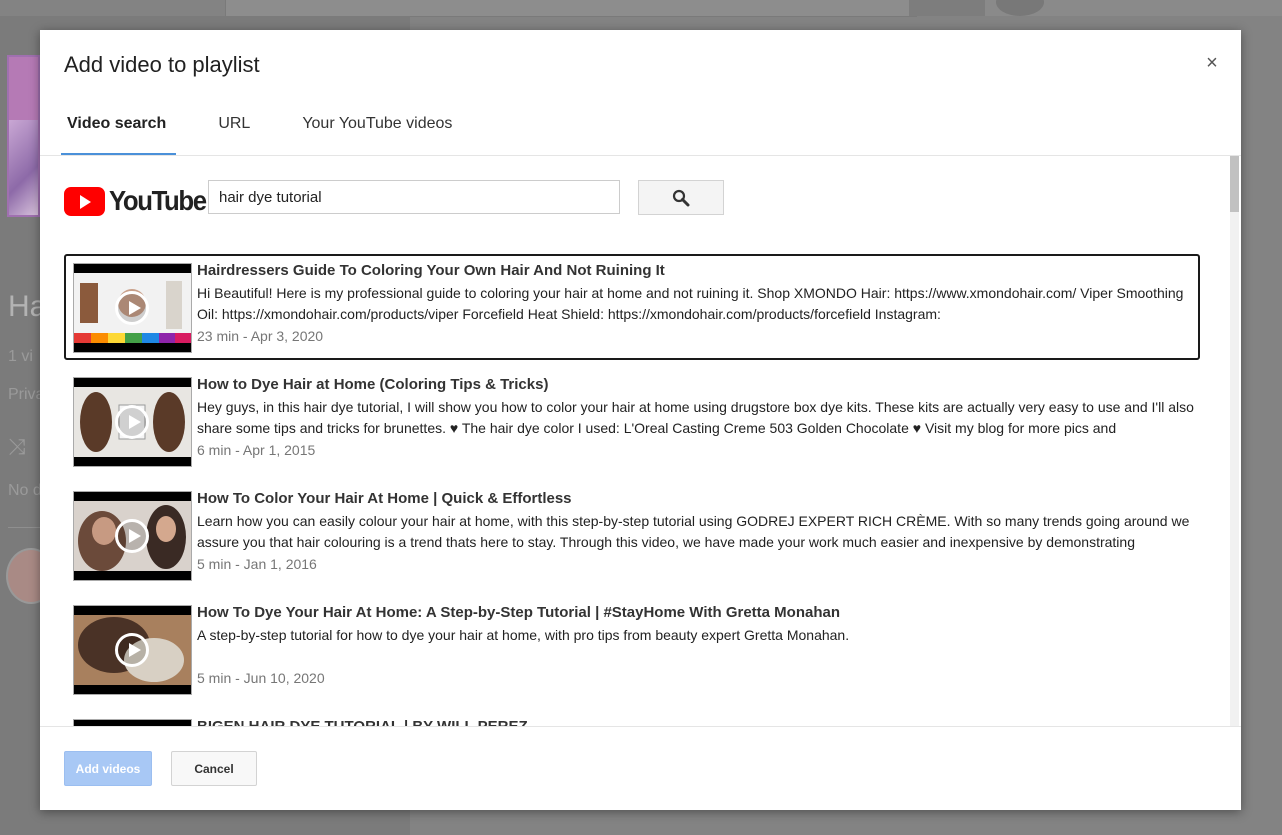 The width and height of the screenshot is (1282, 835). I want to click on bg-search-box, so click(571, 8).